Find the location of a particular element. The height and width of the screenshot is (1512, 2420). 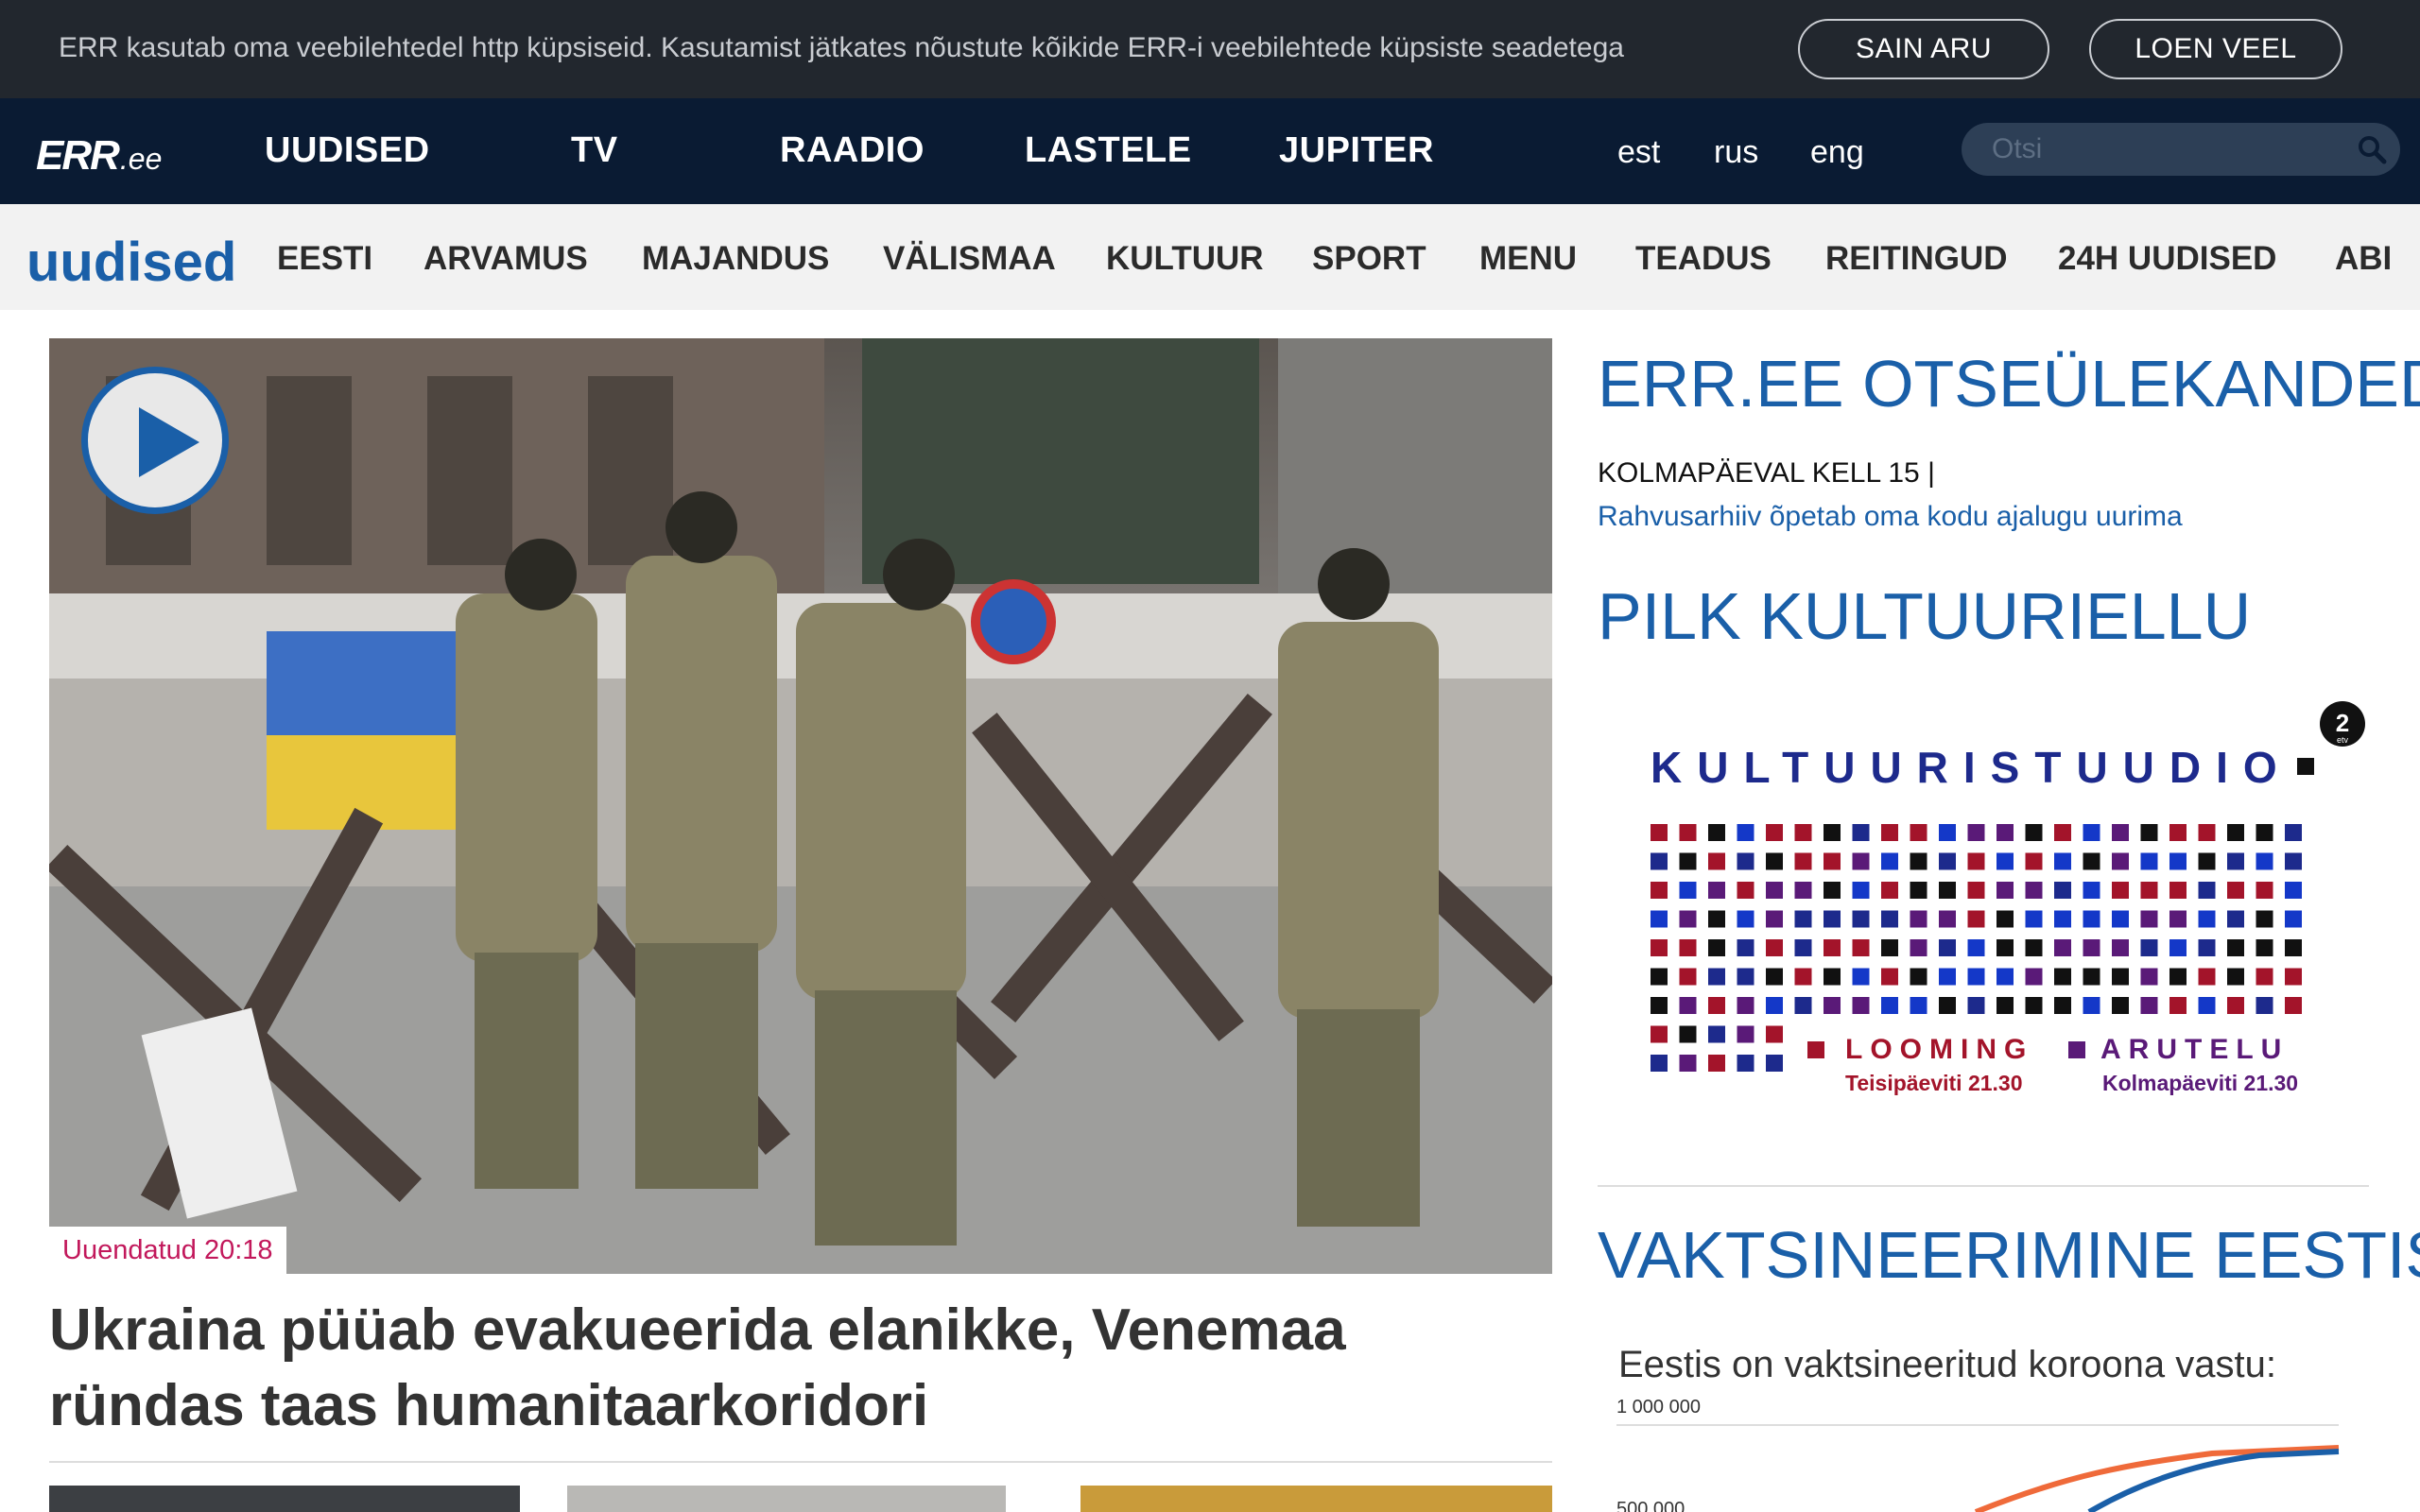

search-icon is located at coordinates (2372, 149).